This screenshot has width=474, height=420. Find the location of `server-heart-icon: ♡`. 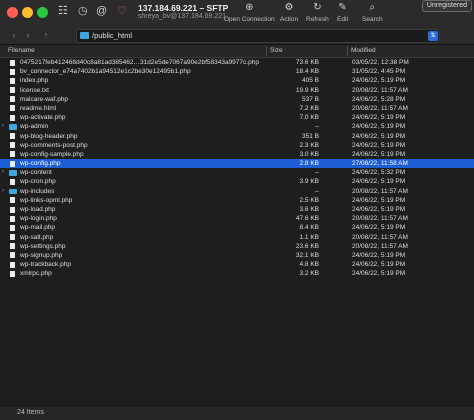

server-heart-icon: ♡ is located at coordinates (122, 11).